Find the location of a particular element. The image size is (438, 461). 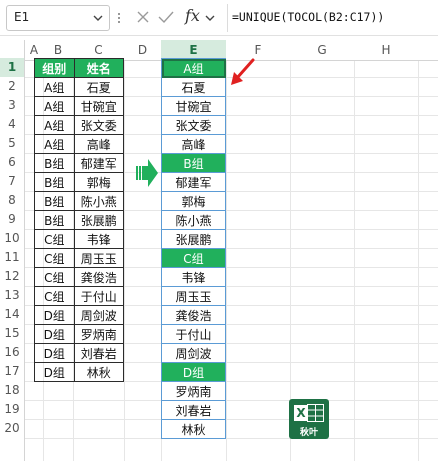

result-name-cell: 甘碗宜 is located at coordinates (193, 106).